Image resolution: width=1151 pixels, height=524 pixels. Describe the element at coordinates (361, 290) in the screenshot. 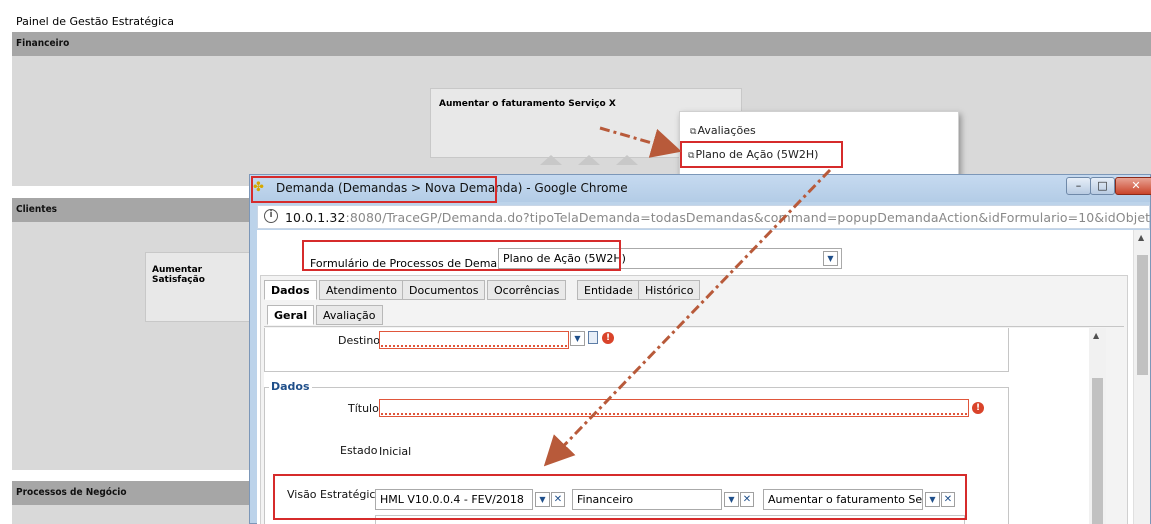

I see `tab-atendimento: Atendimento` at that location.